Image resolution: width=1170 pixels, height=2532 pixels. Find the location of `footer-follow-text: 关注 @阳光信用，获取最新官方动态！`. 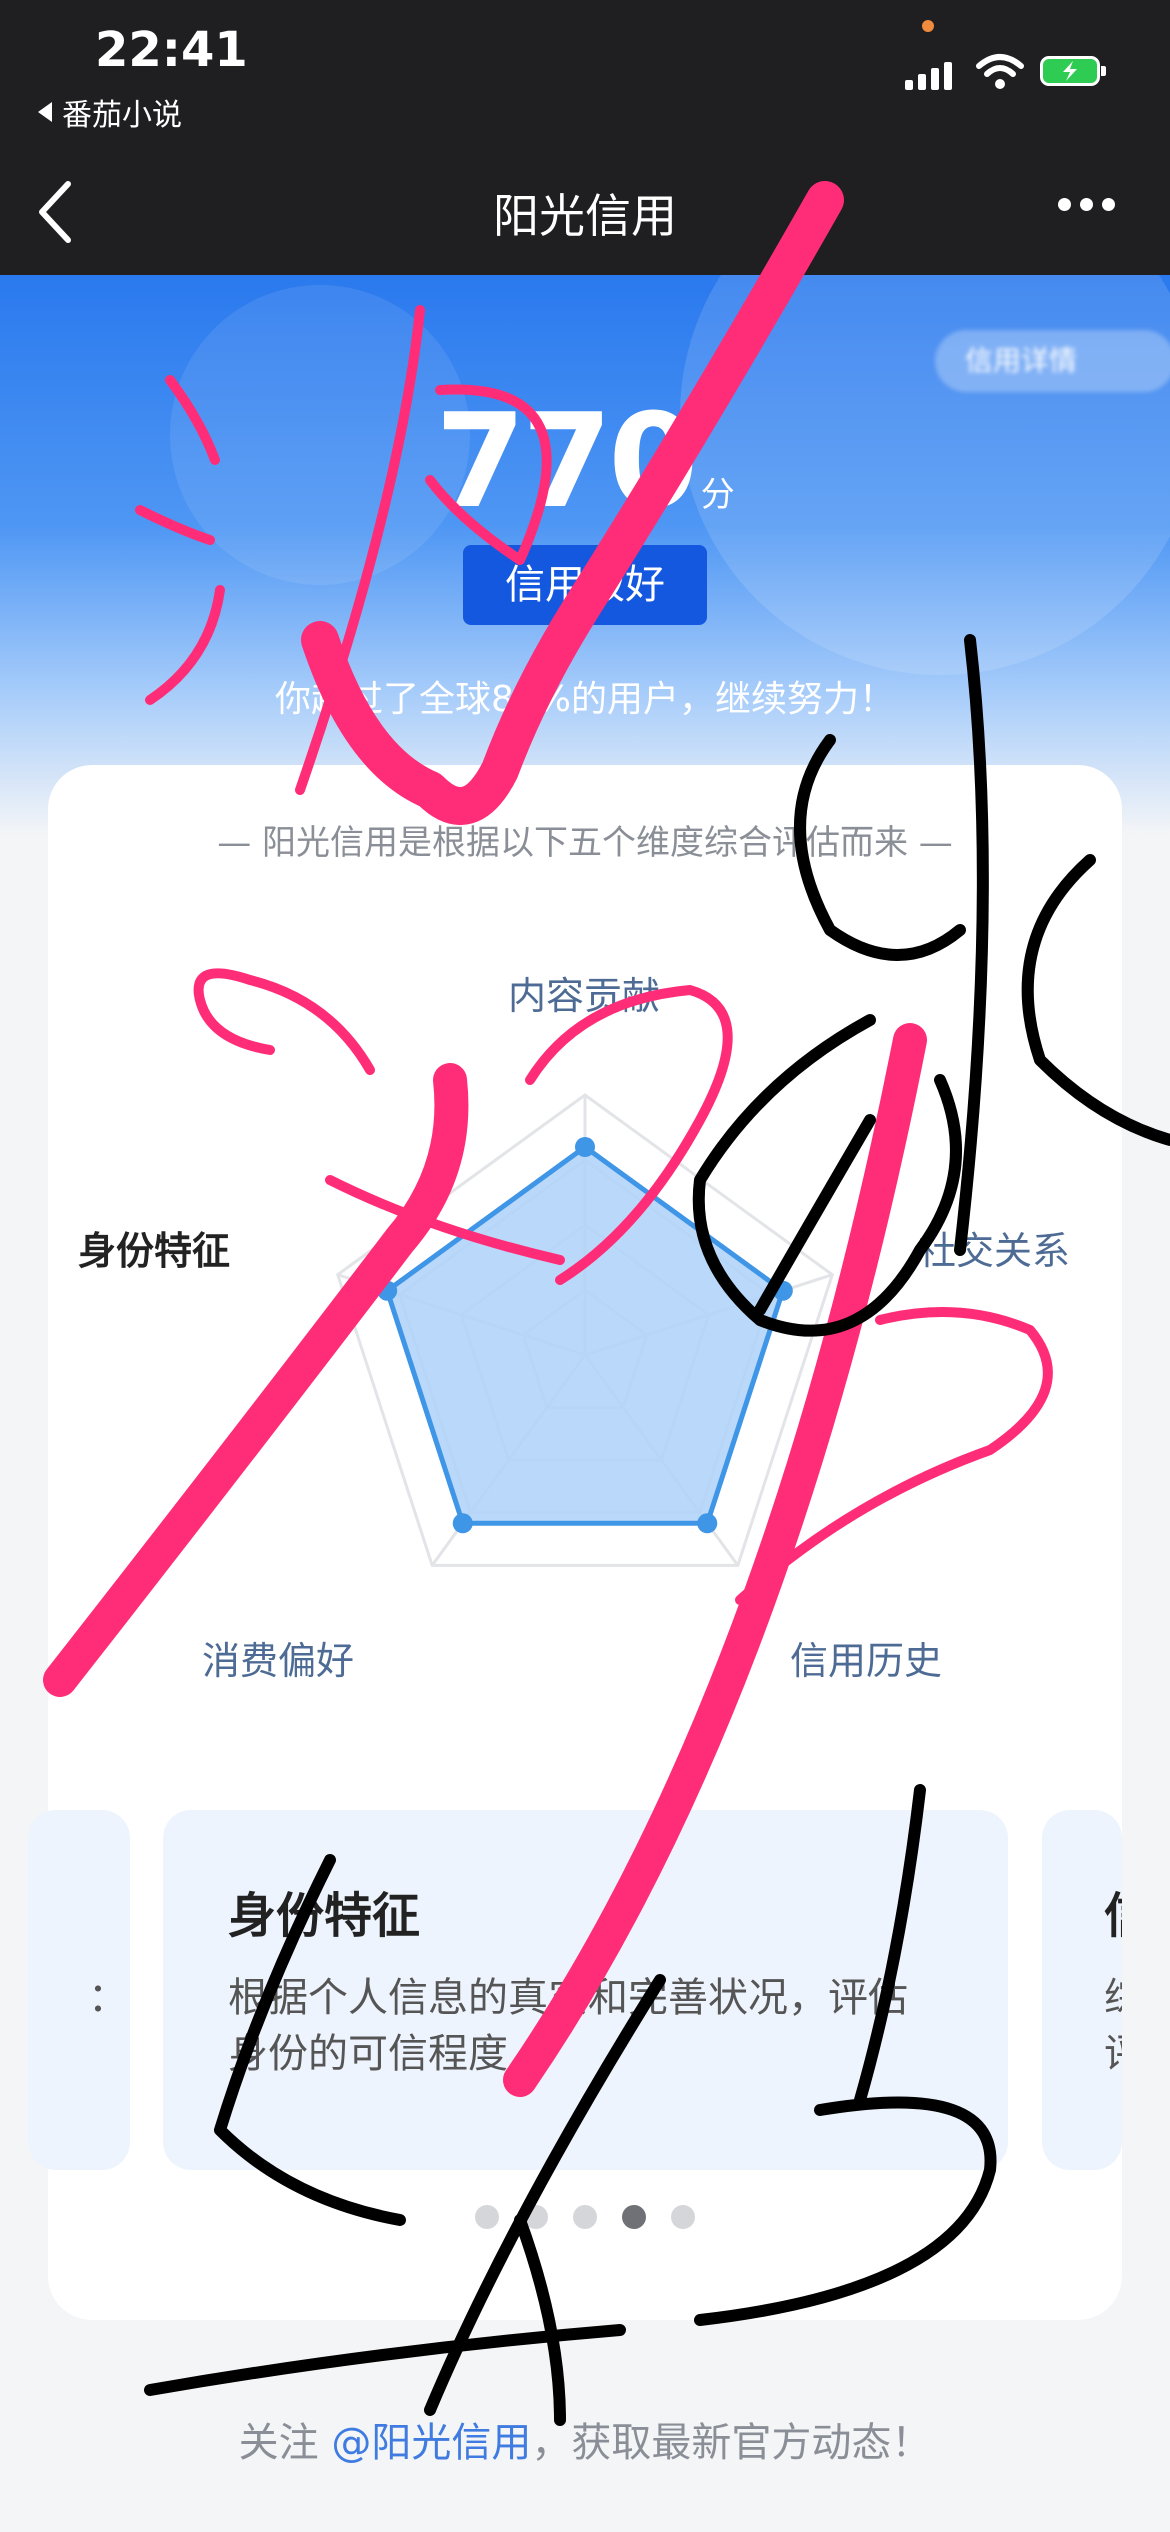

footer-follow-text: 关注 @阳光信用，获取最新官方动态！ is located at coordinates (585, 2443).